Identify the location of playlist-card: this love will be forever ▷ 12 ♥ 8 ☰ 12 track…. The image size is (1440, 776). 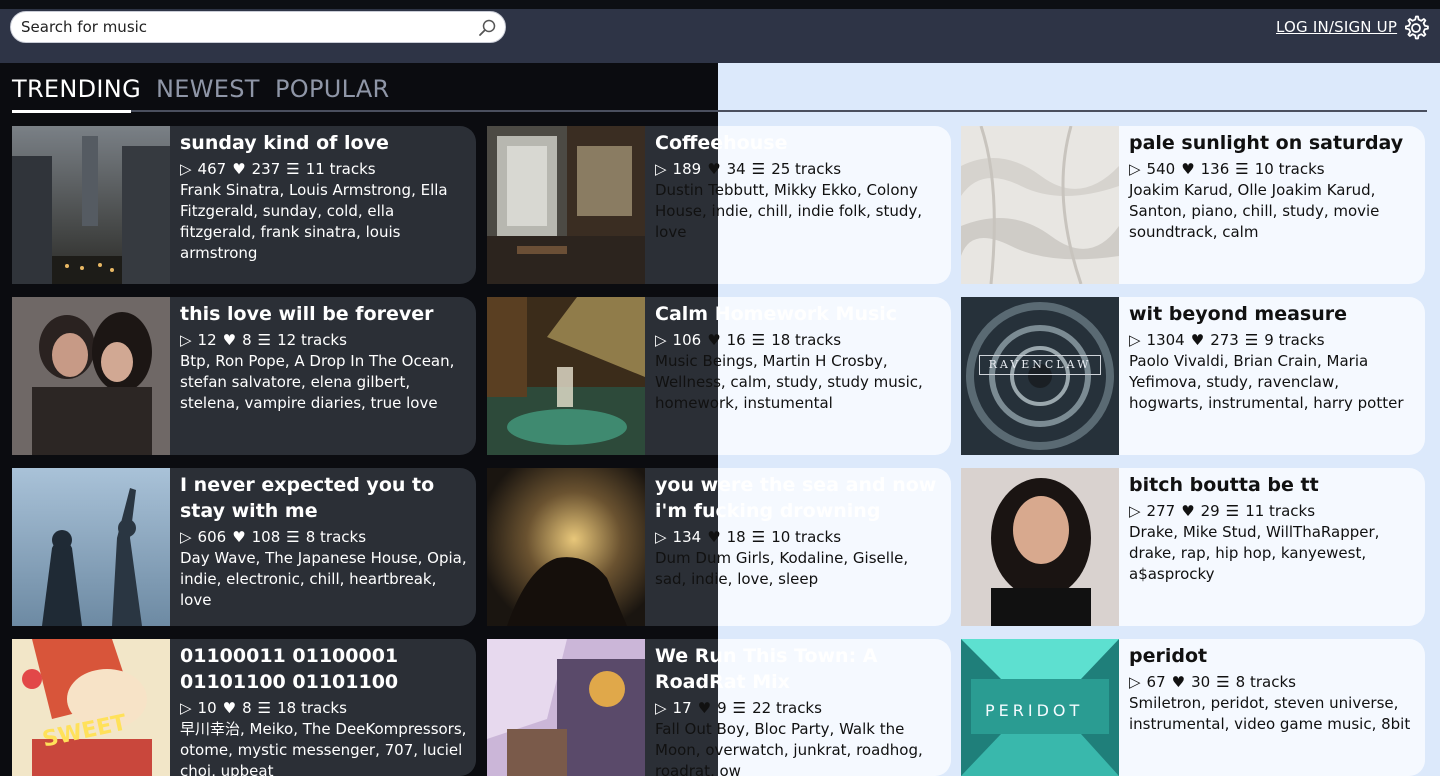
(244, 376).